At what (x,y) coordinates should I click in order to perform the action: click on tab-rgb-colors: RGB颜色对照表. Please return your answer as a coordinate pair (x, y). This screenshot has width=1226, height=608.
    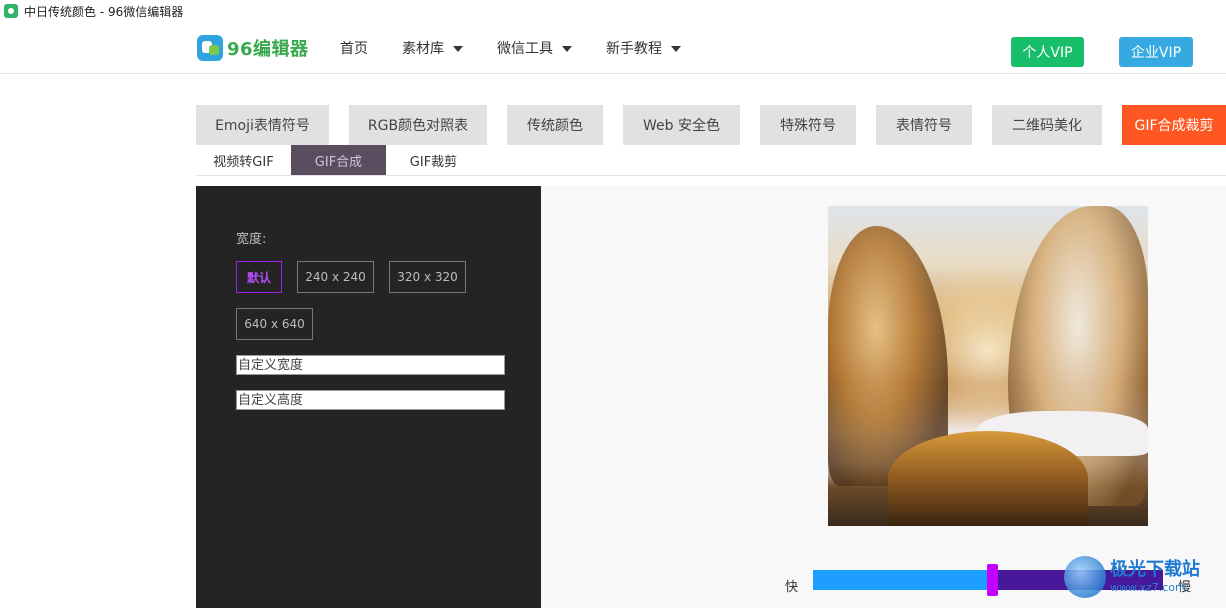
    Looking at the image, I should click on (418, 125).